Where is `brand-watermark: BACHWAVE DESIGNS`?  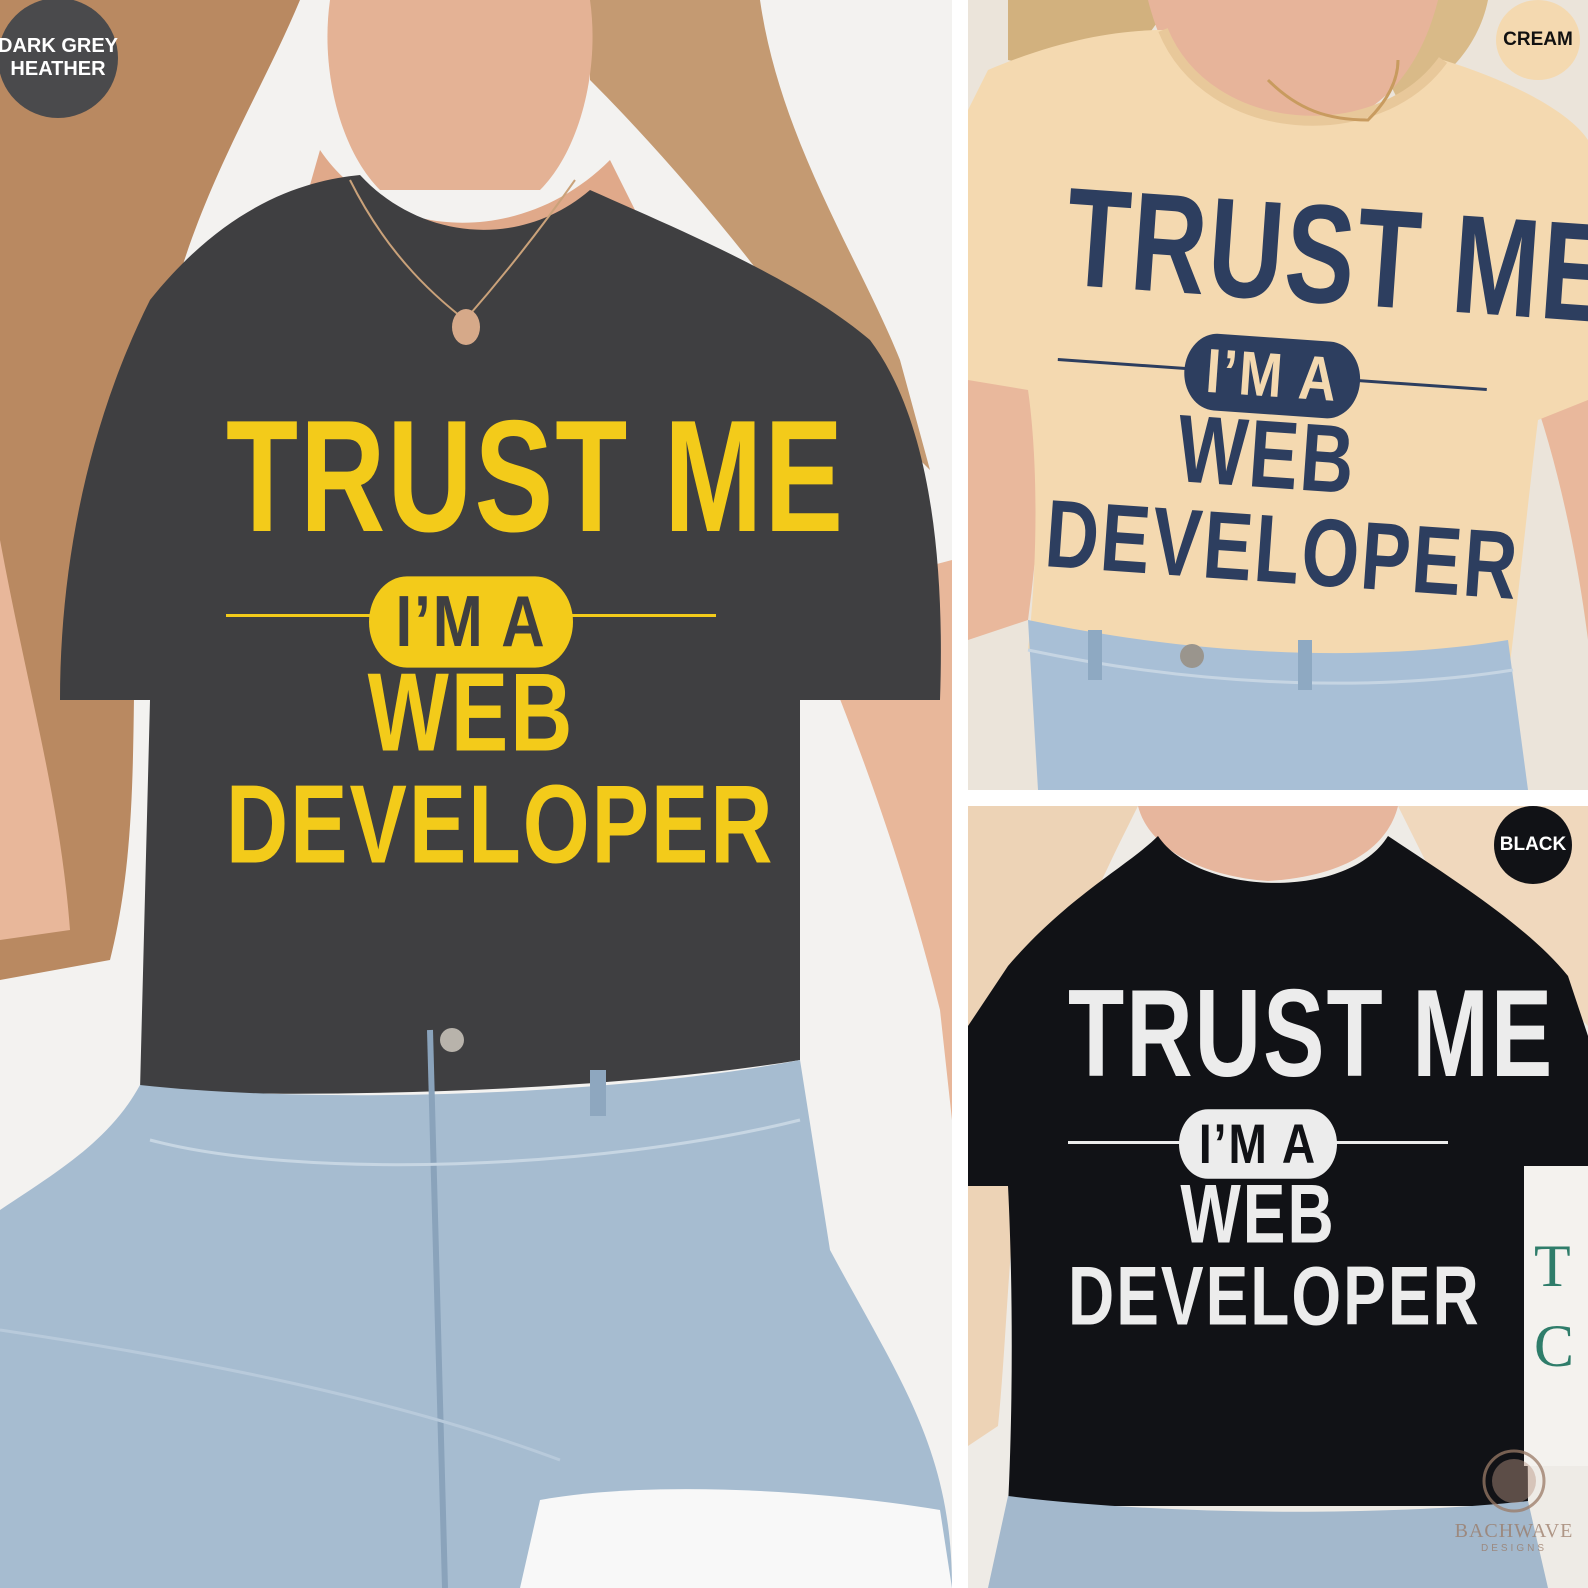
brand-watermark: BACHWAVE DESIGNS is located at coordinates (1514, 1516).